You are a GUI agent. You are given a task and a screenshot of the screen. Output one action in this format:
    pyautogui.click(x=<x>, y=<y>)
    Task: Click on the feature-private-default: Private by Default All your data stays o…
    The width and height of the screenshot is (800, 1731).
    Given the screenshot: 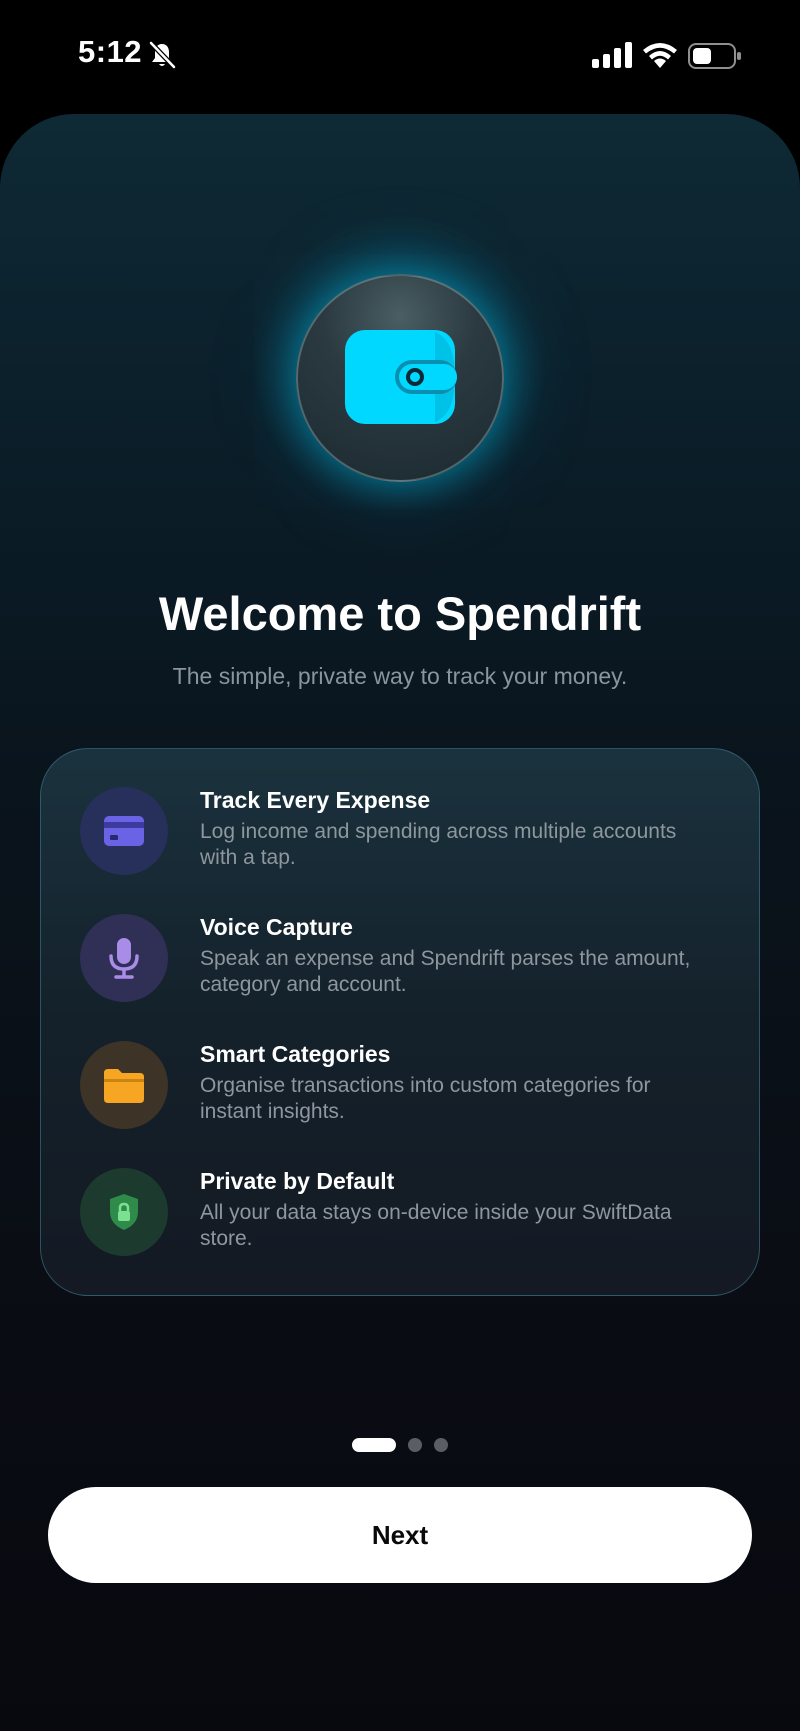 What is the action you would take?
    pyautogui.click(x=401, y=1223)
    